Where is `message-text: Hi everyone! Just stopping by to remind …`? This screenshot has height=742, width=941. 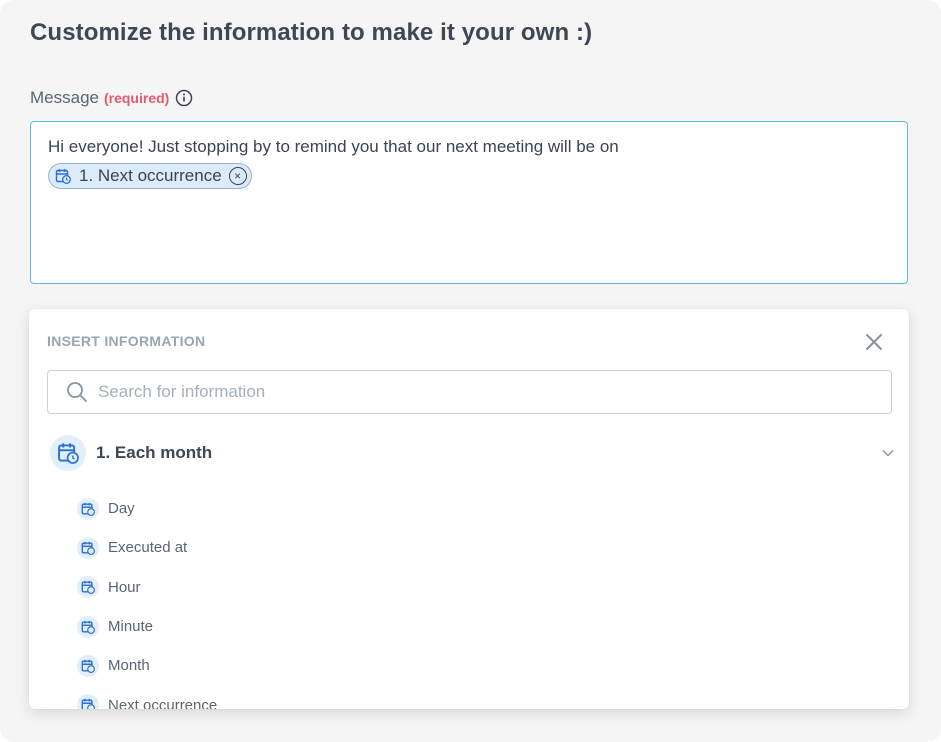
message-text: Hi everyone! Just stopping by to remind … is located at coordinates (333, 146).